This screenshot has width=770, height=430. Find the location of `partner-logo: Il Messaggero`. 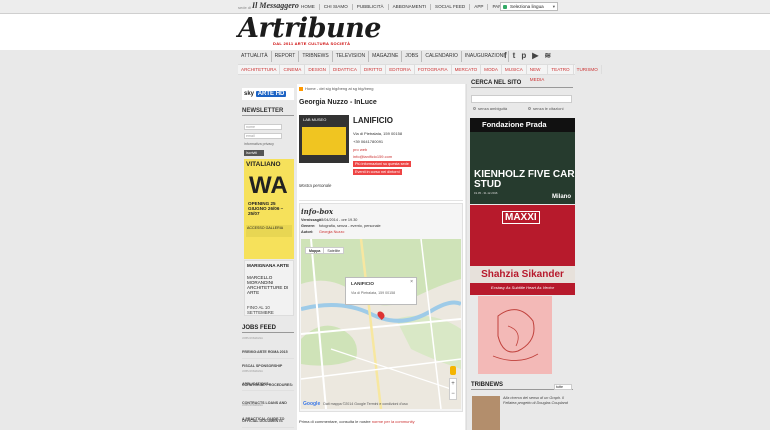

partner-logo: Il Messaggero is located at coordinates (275, 5).